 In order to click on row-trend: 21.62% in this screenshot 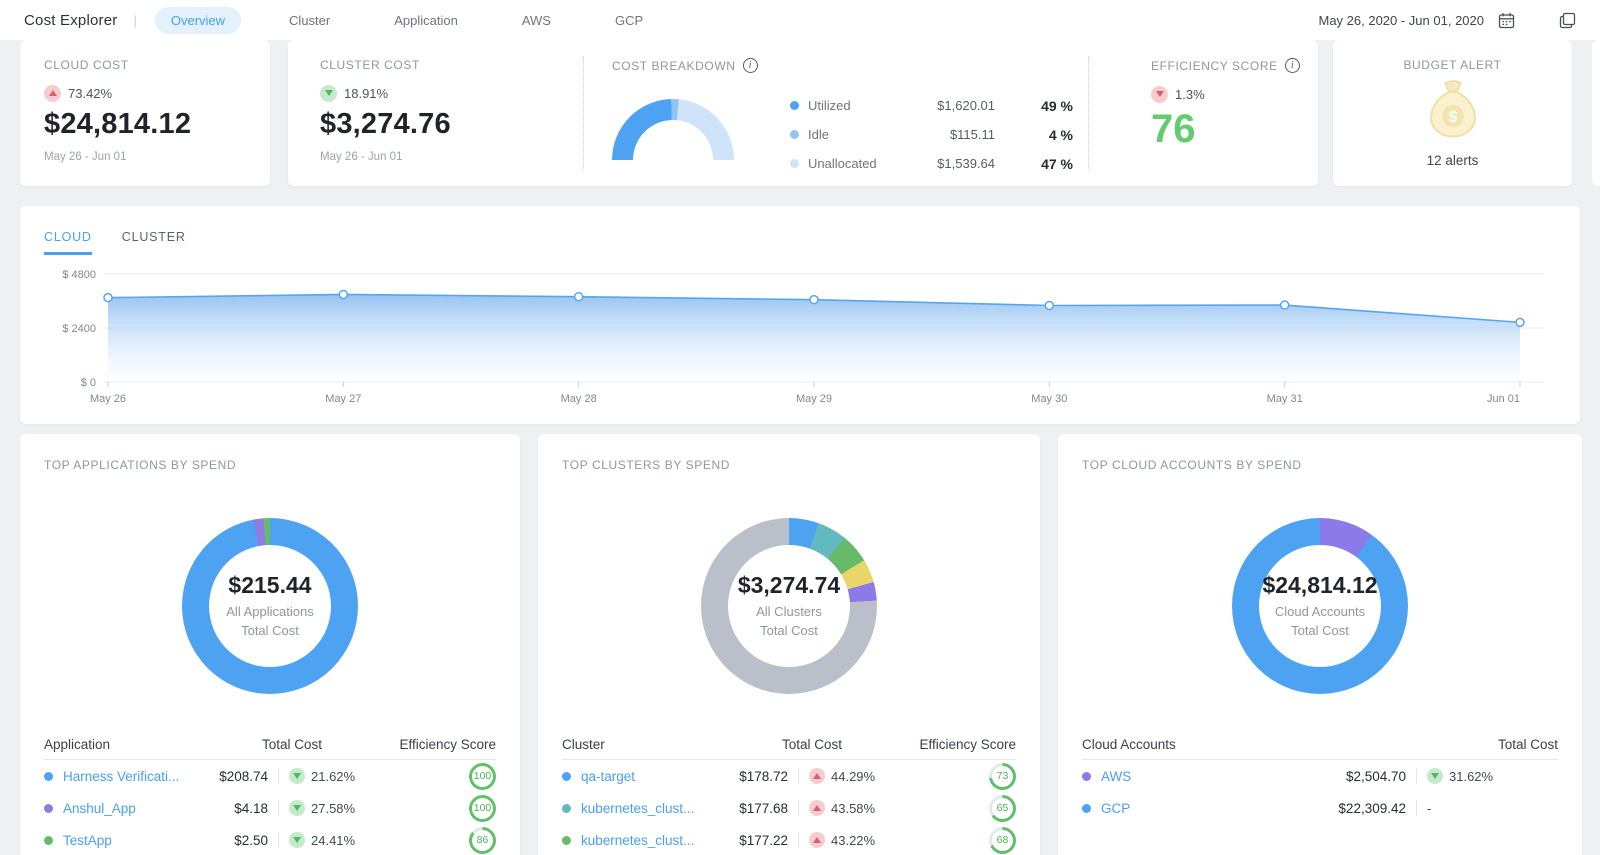, I will do `click(322, 776)`.